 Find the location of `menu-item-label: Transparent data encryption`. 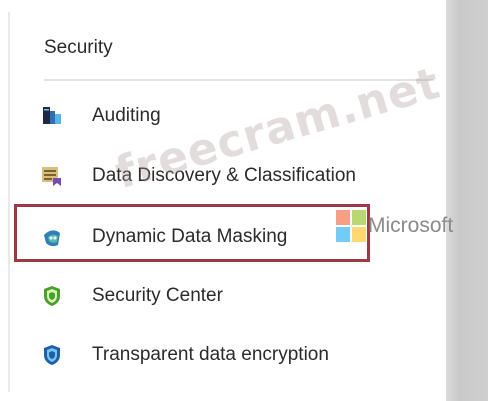

menu-item-label: Transparent data encryption is located at coordinates (210, 354).